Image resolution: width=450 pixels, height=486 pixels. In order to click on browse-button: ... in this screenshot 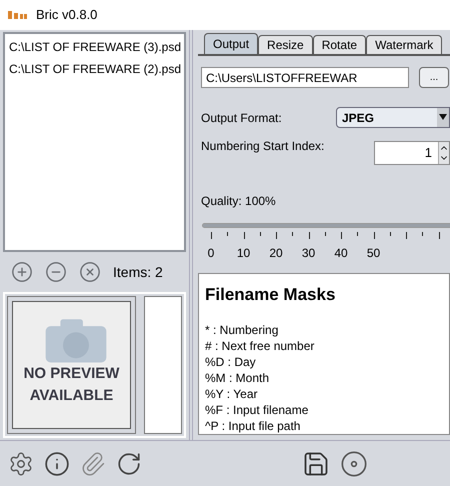, I will do `click(434, 77)`.